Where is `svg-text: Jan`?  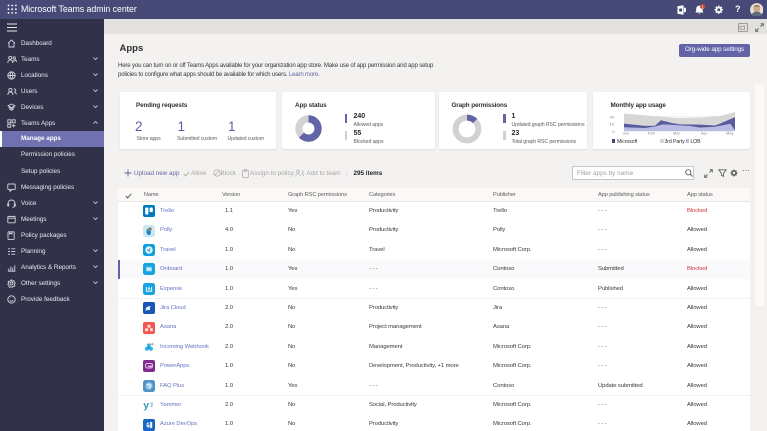
svg-text: Jan is located at coordinates (626, 133).